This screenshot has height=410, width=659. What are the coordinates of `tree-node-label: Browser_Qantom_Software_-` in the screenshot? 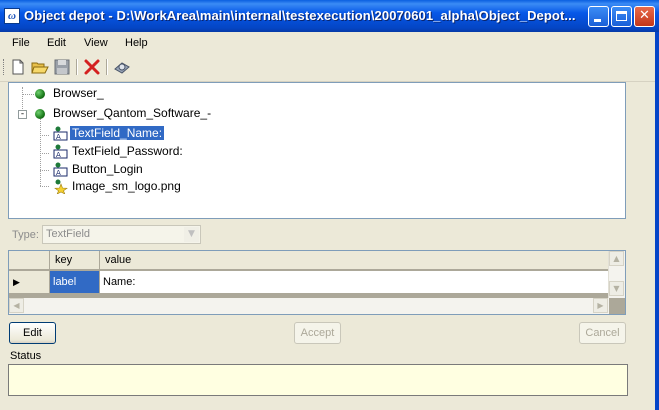 It's located at (132, 113).